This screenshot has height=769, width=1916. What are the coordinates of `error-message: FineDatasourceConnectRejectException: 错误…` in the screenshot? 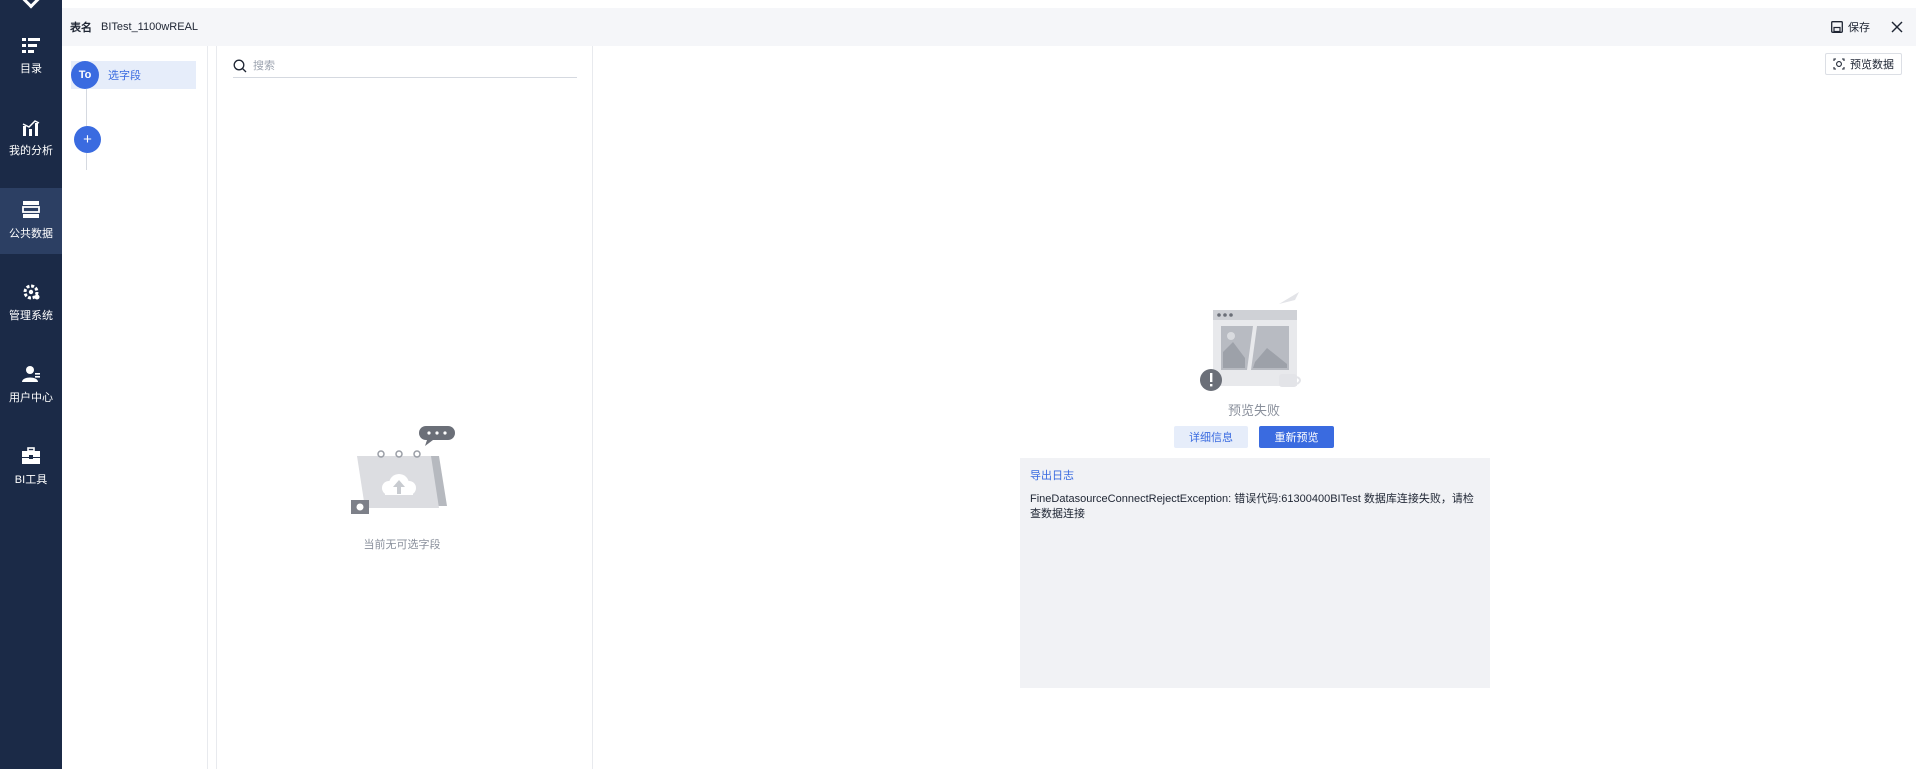 It's located at (1252, 506).